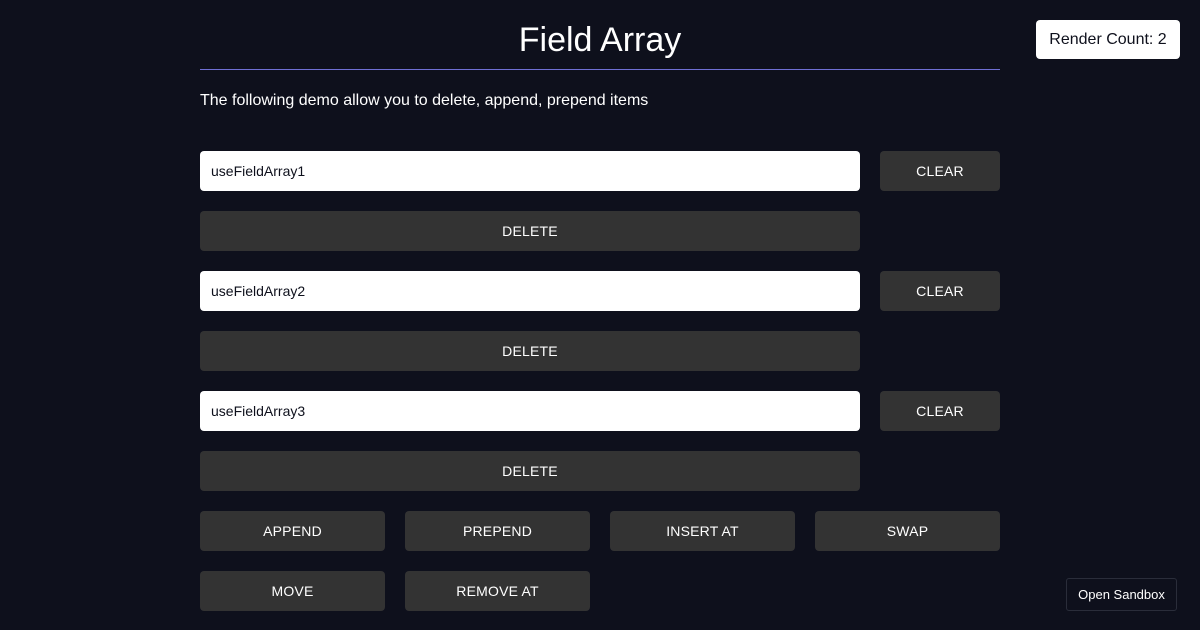  I want to click on delete-button-1: DELETE, so click(530, 231).